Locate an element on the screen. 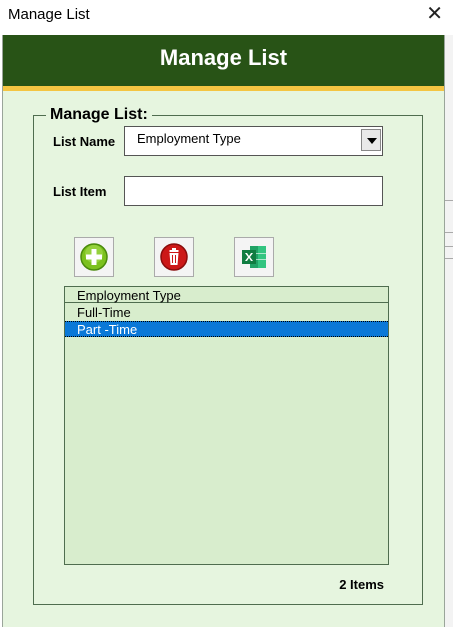 This screenshot has height=627, width=453. list-name-value: Employment Type is located at coordinates (189, 138).